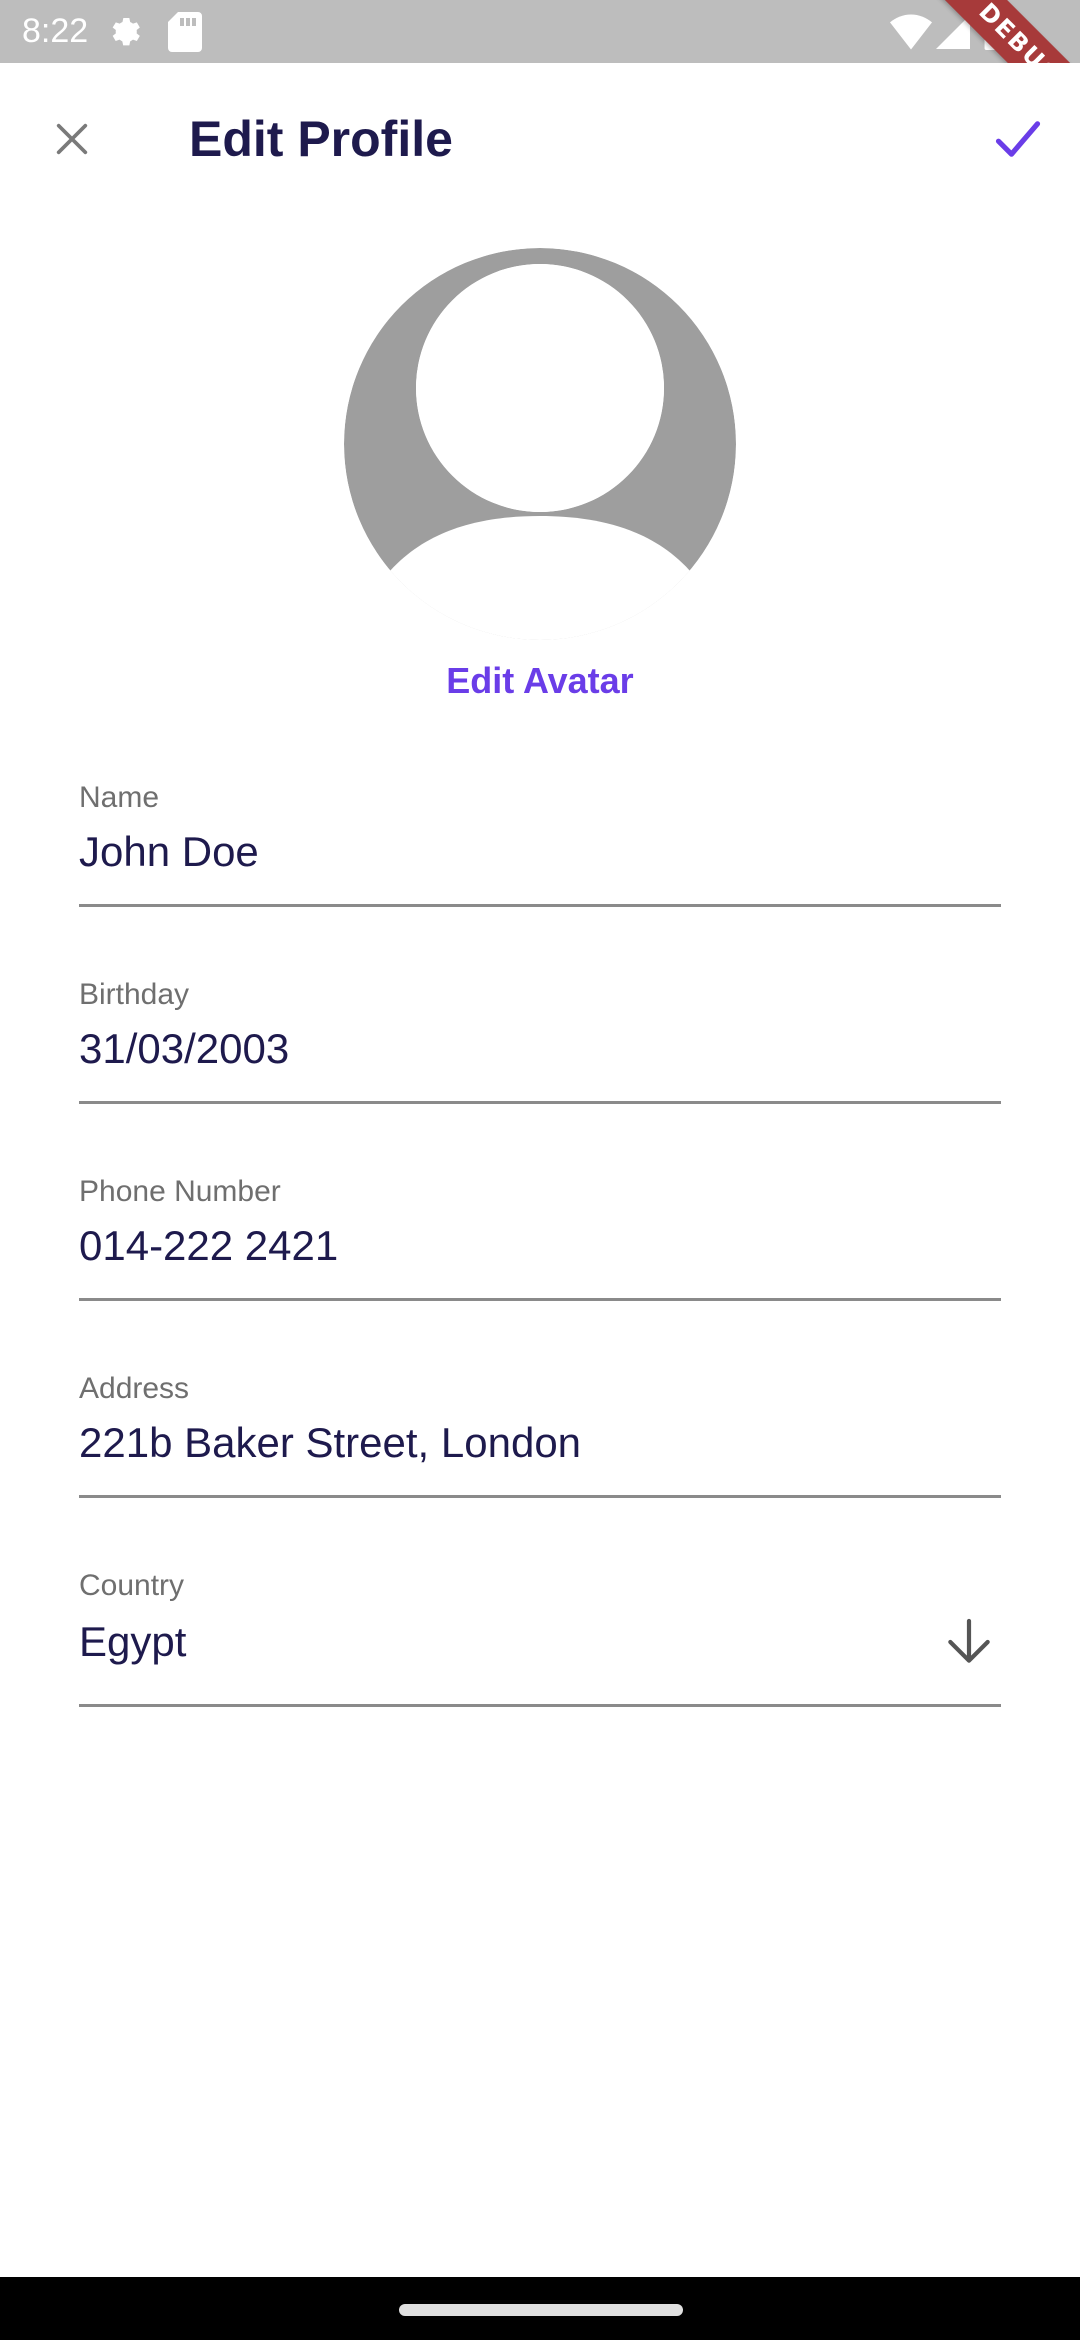  I want to click on page-title: Edit Profile, so click(321, 139).